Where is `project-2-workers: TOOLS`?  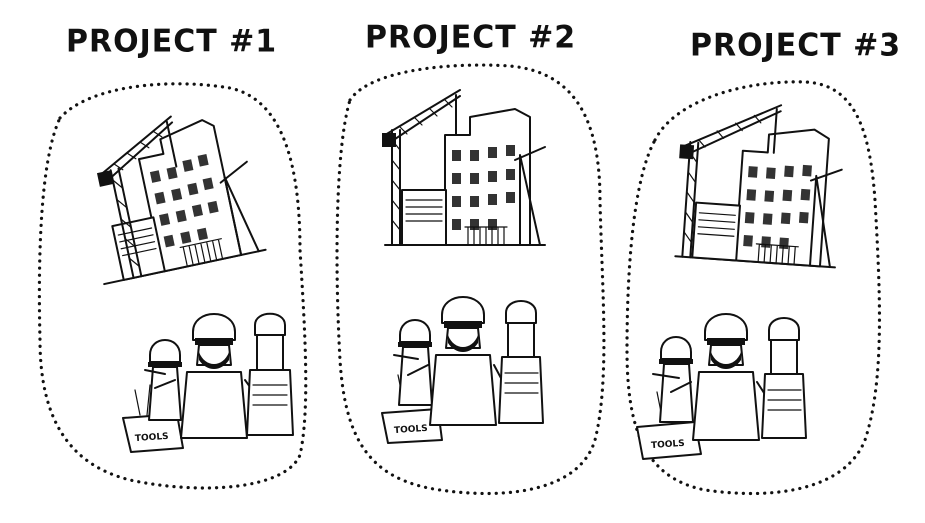
project-2-workers: TOOLS is located at coordinates (462, 370).